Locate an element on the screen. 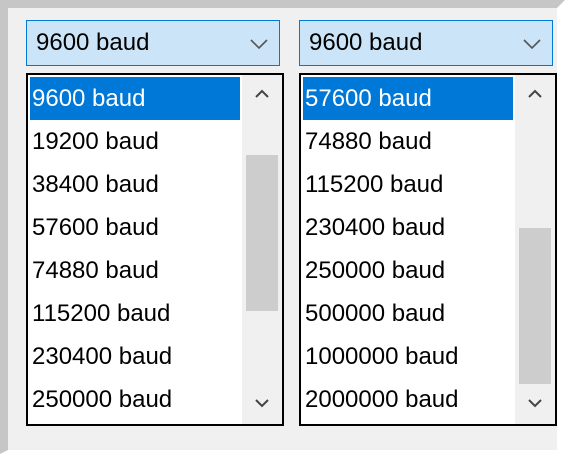 Image resolution: width=565 pixels, height=454 pixels. baud-rate-combo-right: 9600 baud is located at coordinates (426, 43).